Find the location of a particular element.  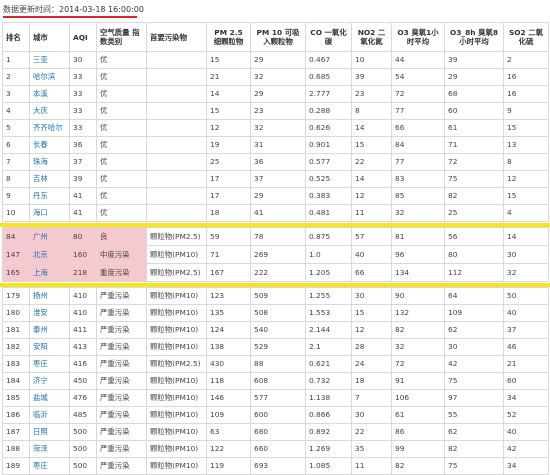

cell-city: 三亚 is located at coordinates (49, 60).